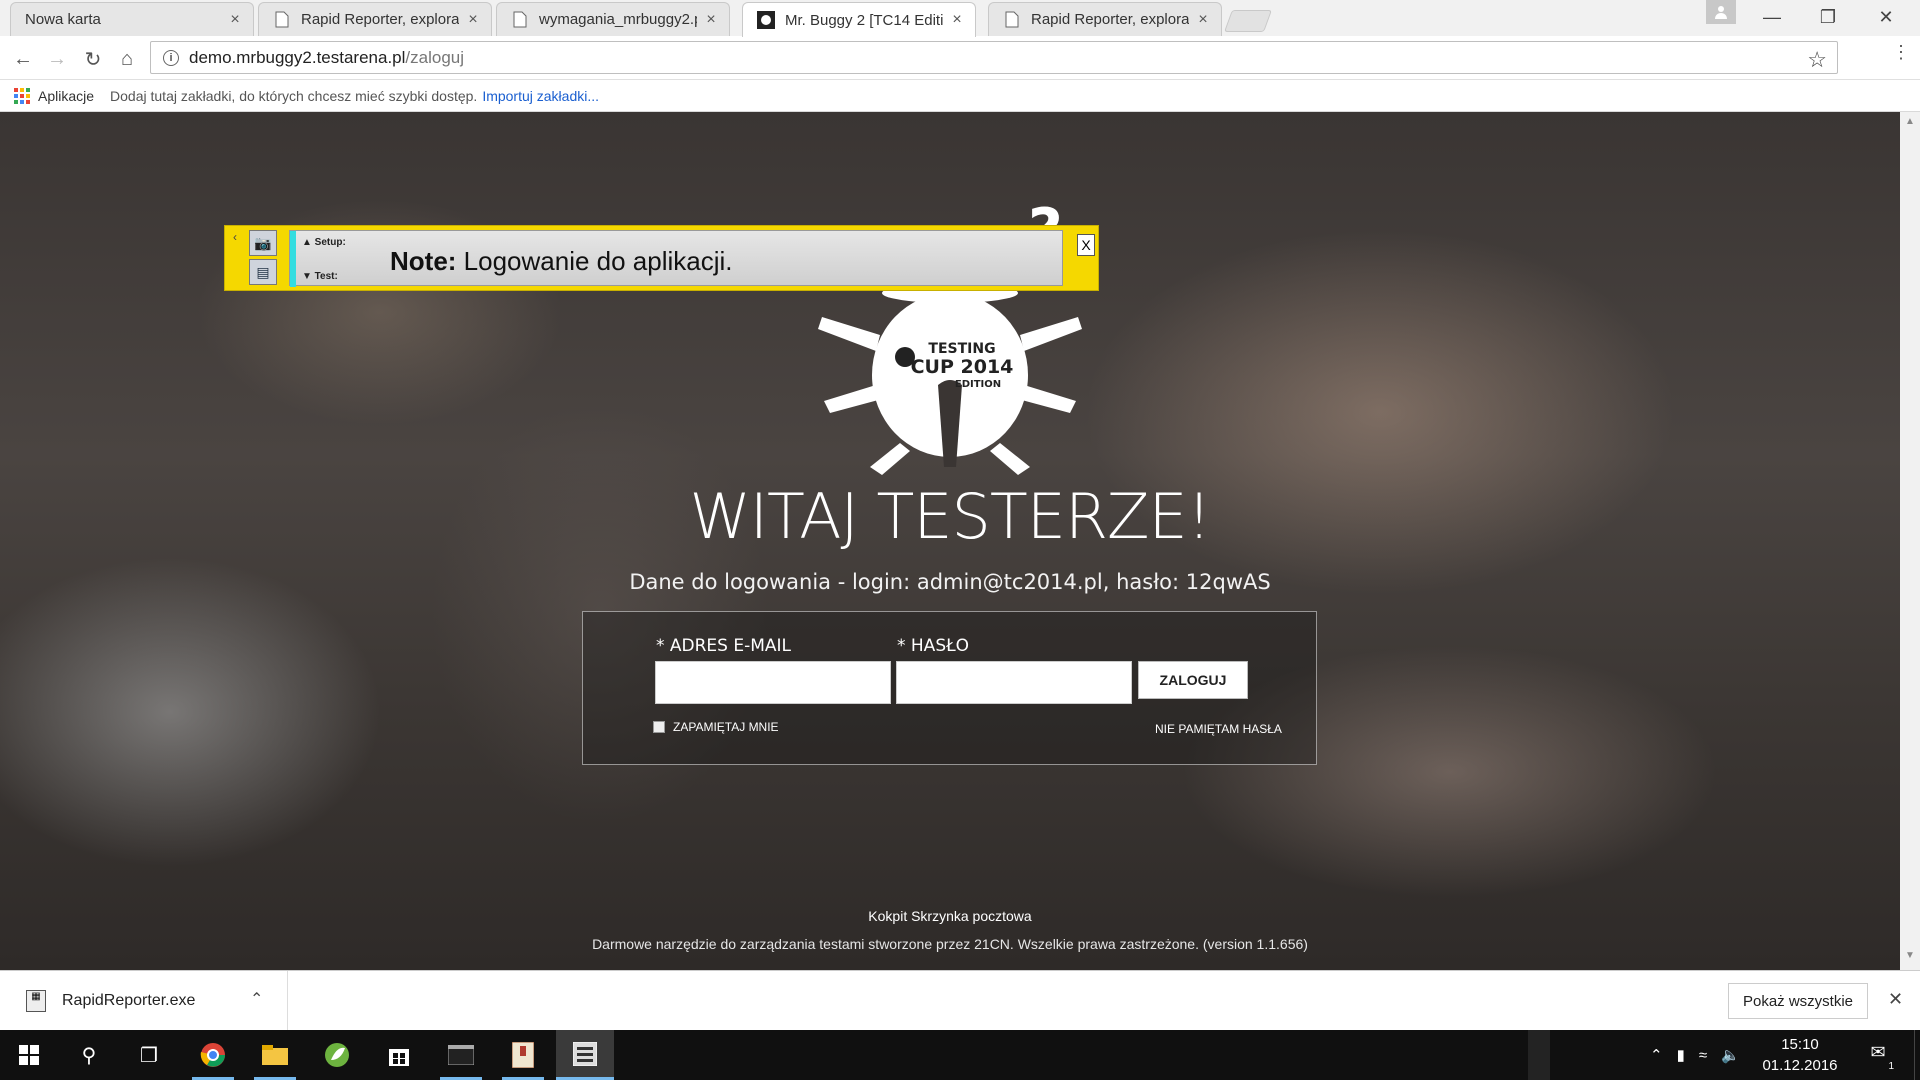  Describe the element at coordinates (950, 916) in the screenshot. I see `footer-links: Kokpit Skrzynka pocztowa` at that location.